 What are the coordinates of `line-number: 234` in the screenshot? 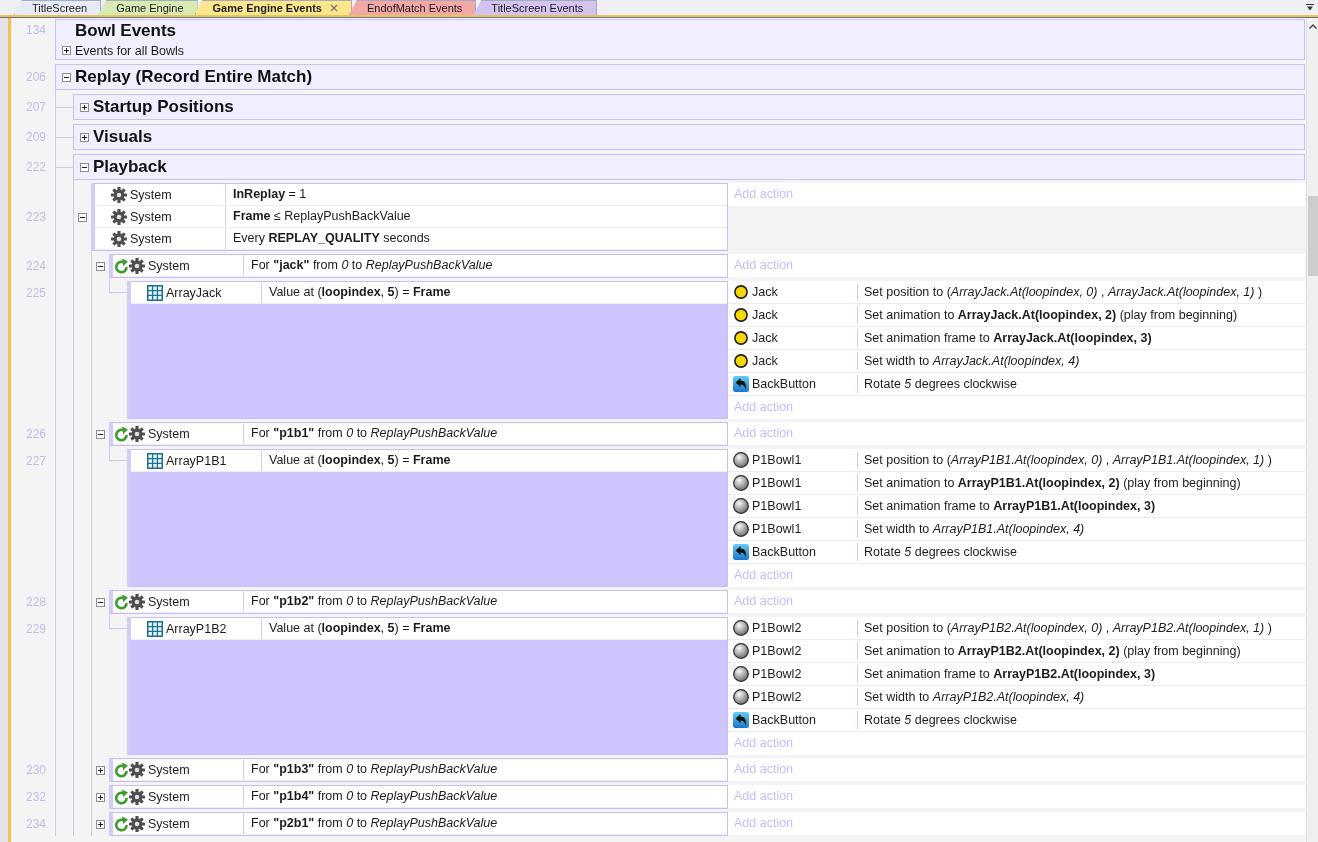 It's located at (35, 824).